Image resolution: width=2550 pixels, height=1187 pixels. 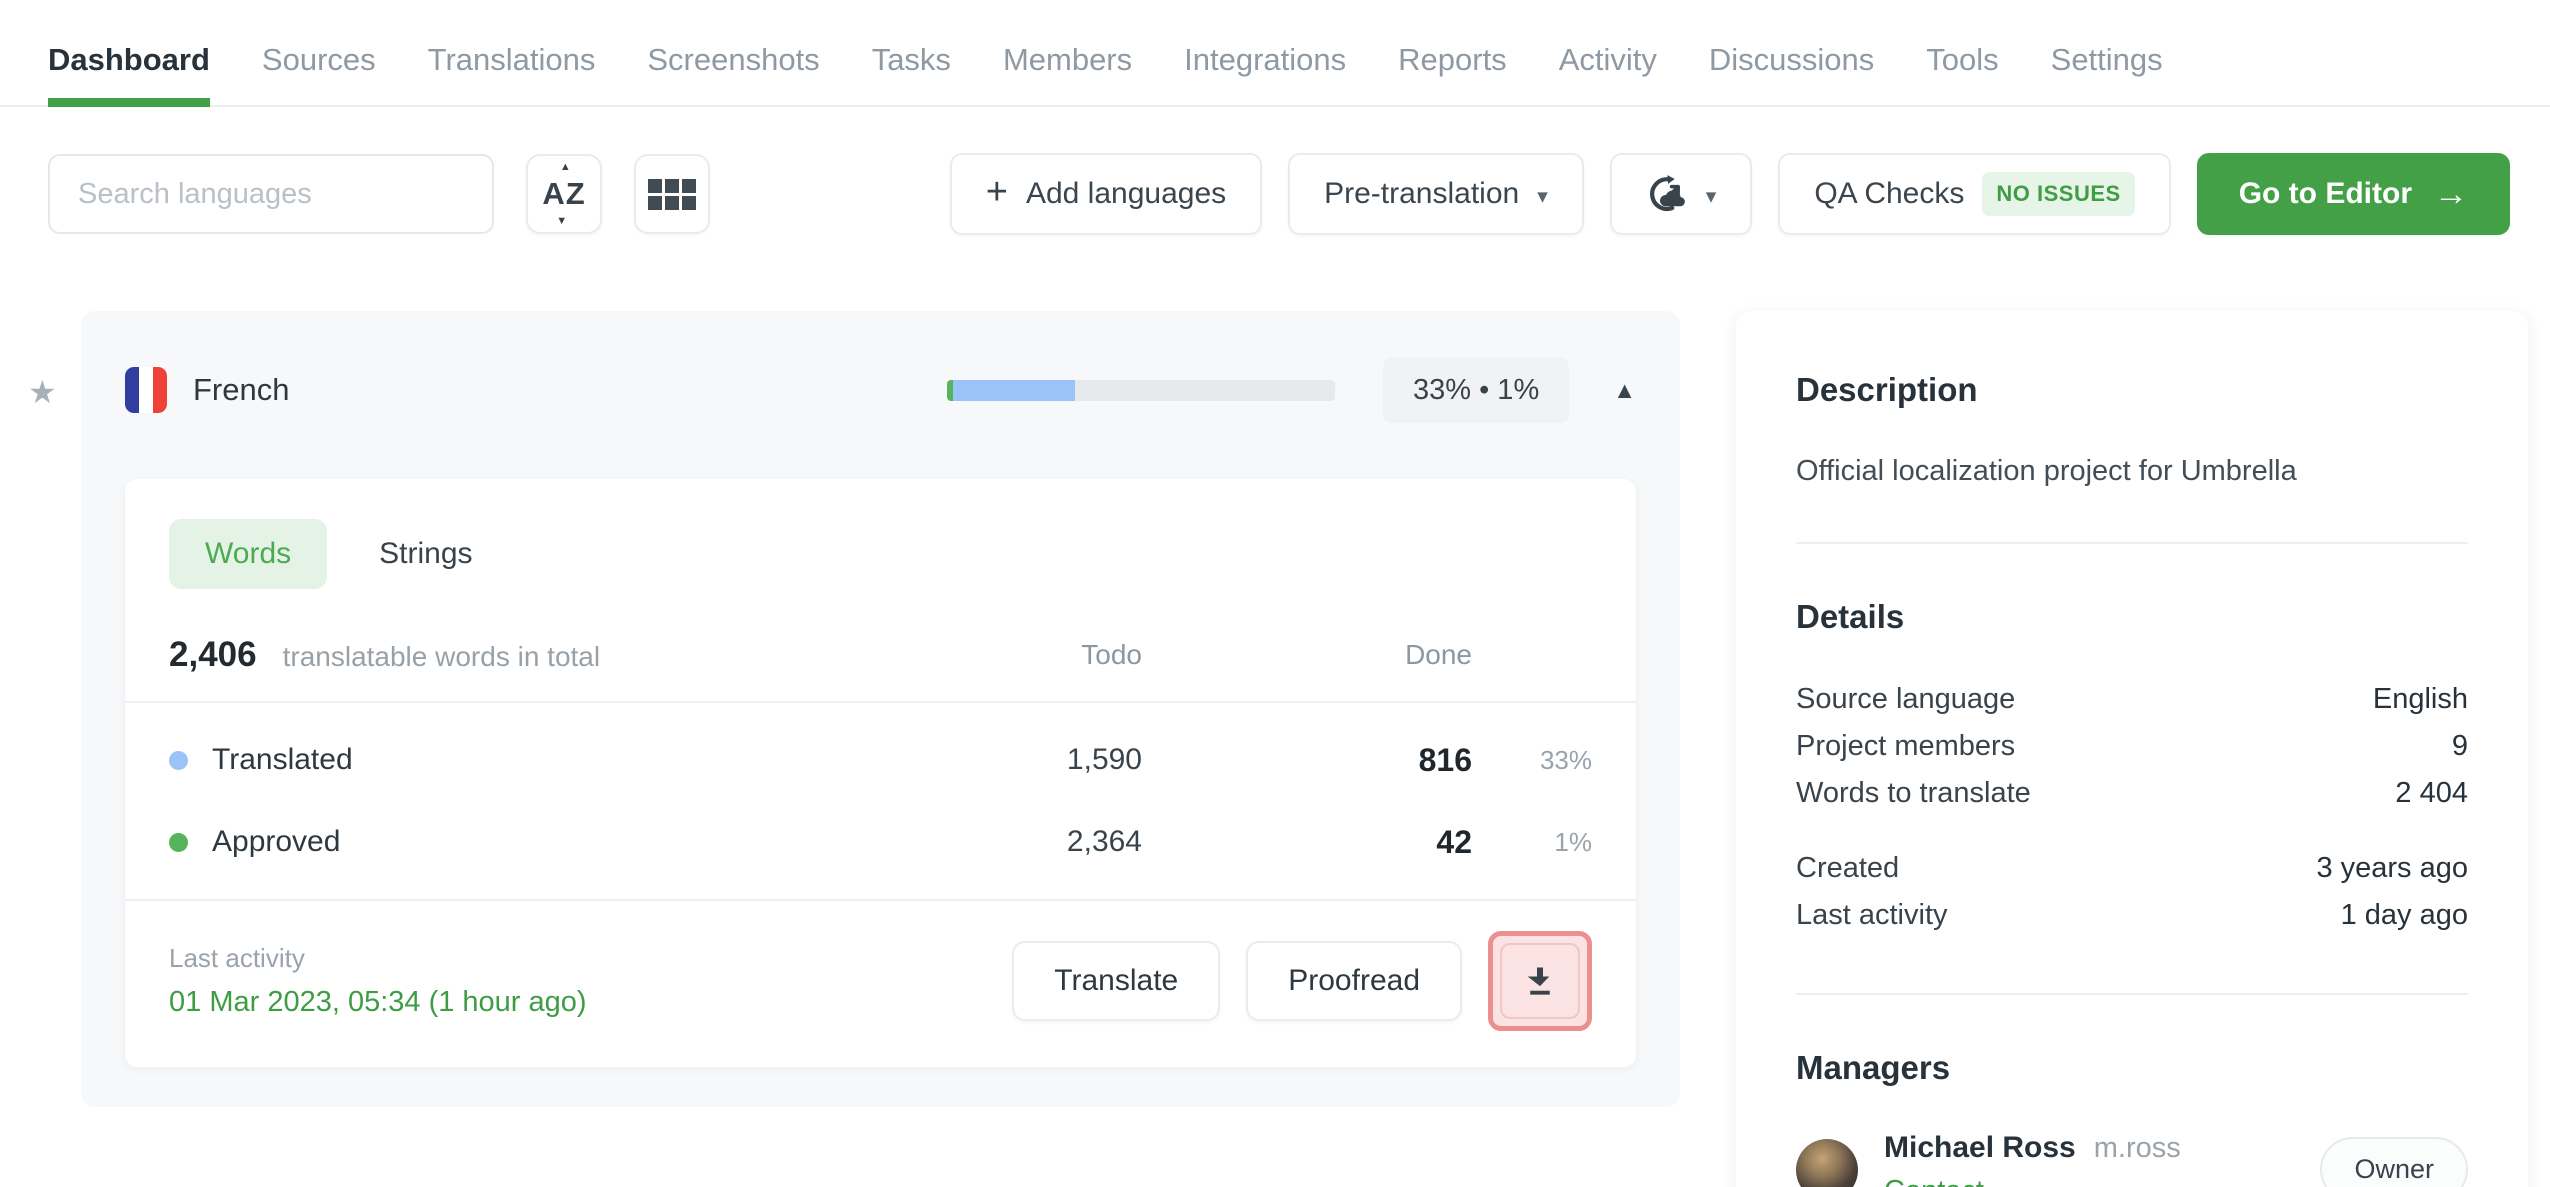 What do you see at coordinates (178, 760) in the screenshot?
I see `translated-dot-icon` at bounding box center [178, 760].